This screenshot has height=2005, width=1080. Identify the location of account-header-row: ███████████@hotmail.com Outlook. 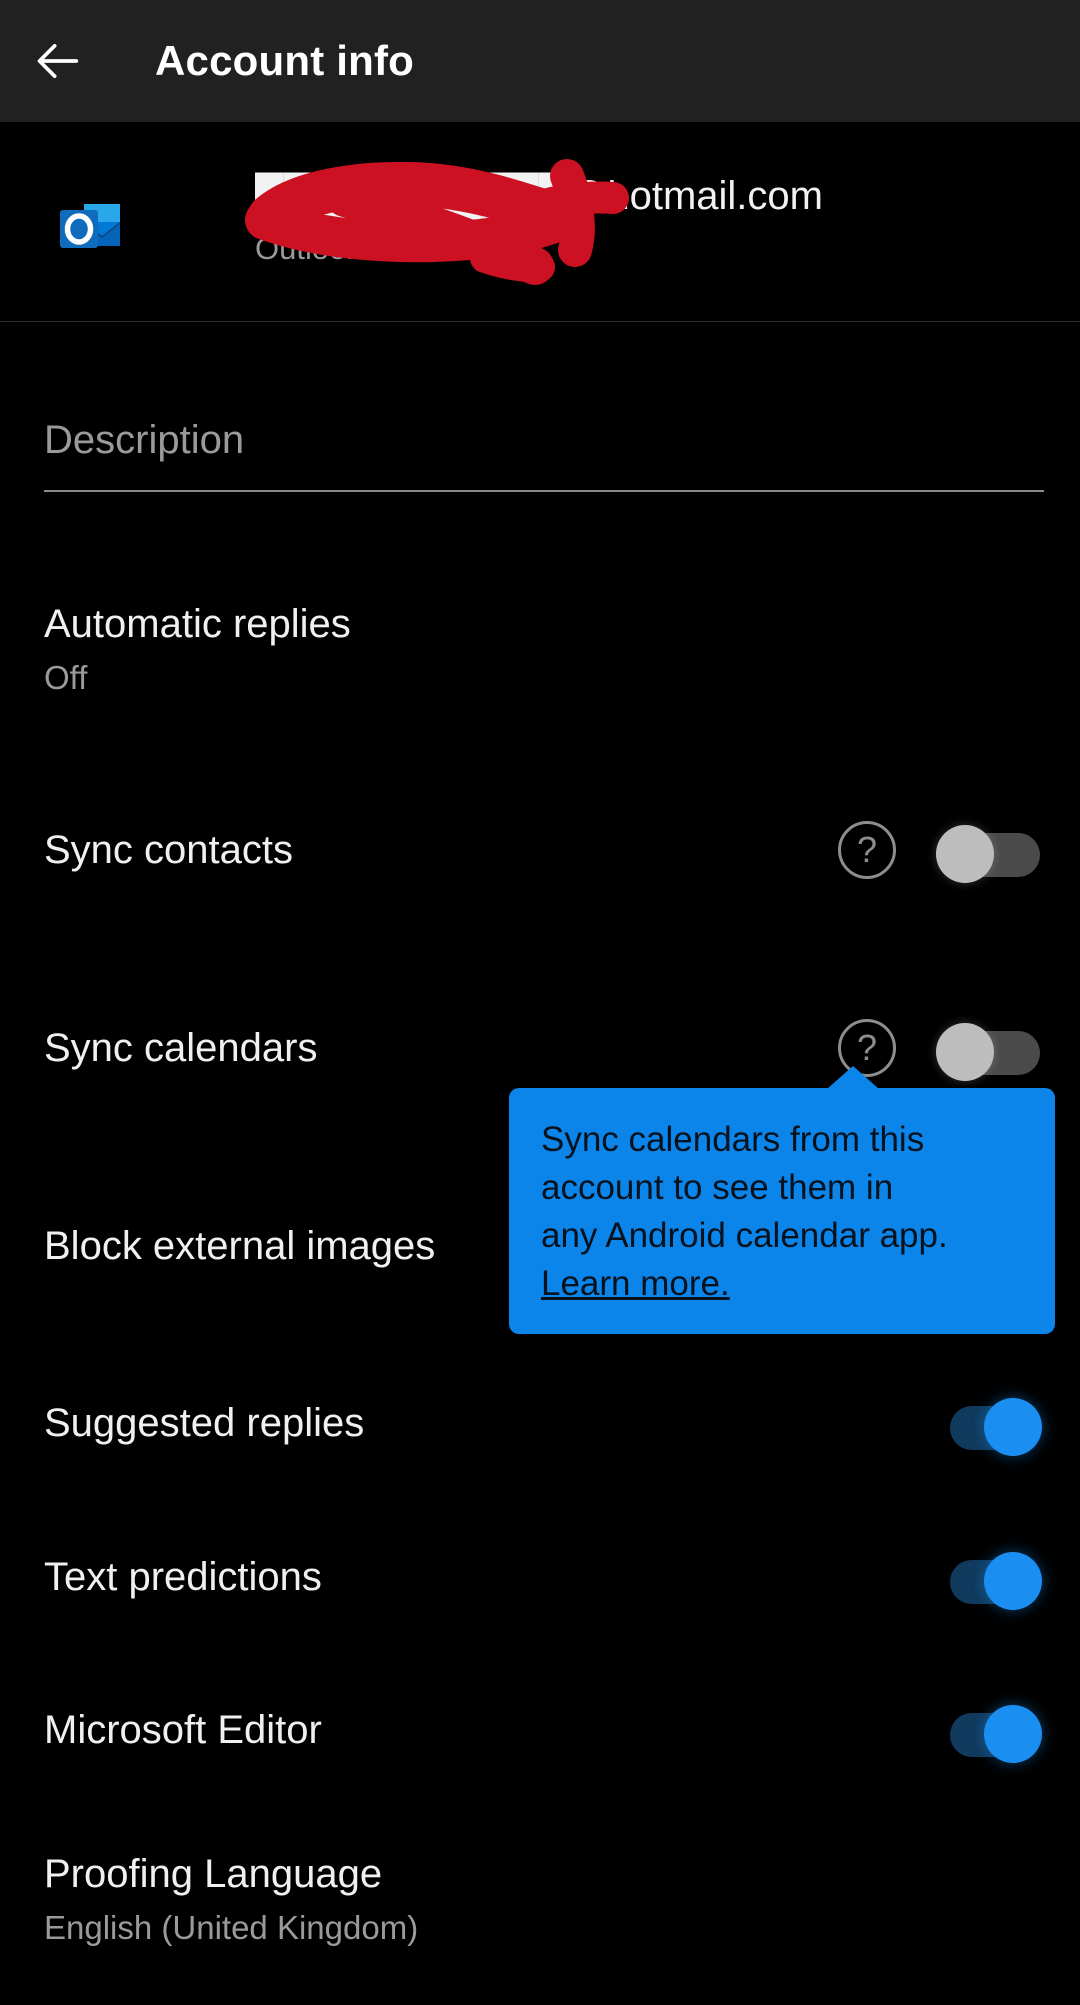
(540, 222).